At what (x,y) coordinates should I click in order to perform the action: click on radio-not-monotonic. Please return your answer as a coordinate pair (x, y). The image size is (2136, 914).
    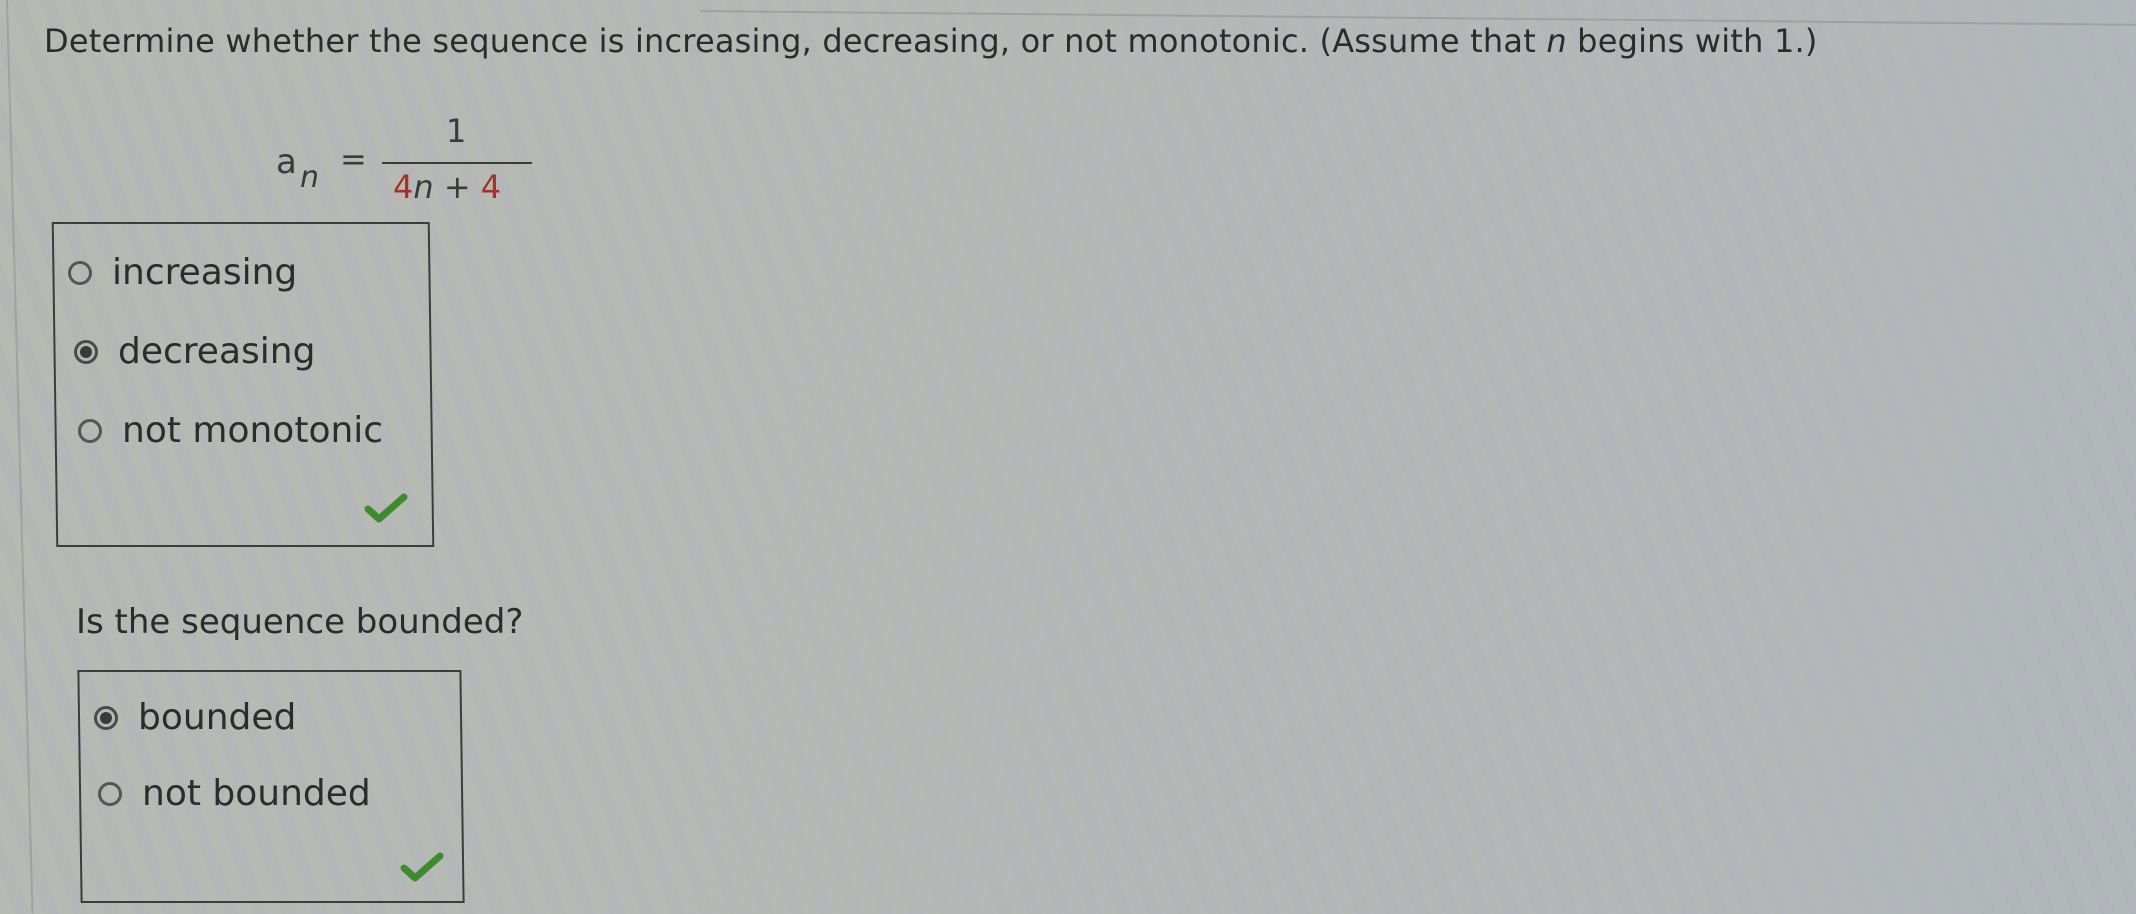
    Looking at the image, I should click on (90, 430).